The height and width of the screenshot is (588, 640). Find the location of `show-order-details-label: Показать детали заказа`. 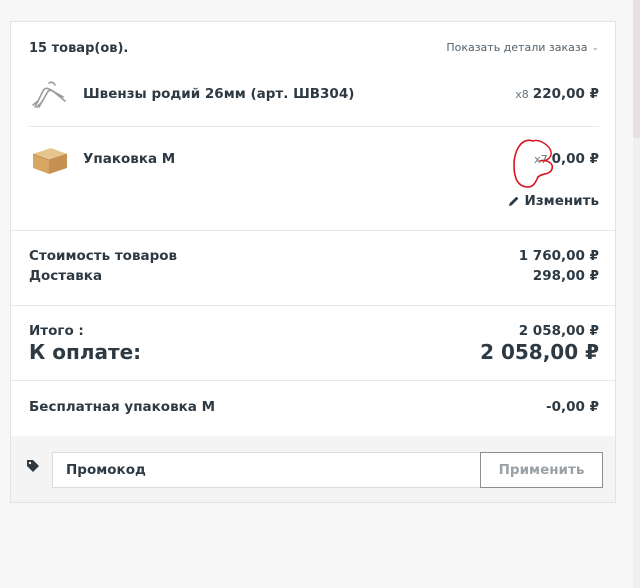

show-order-details-label: Показать детали заказа is located at coordinates (517, 47).